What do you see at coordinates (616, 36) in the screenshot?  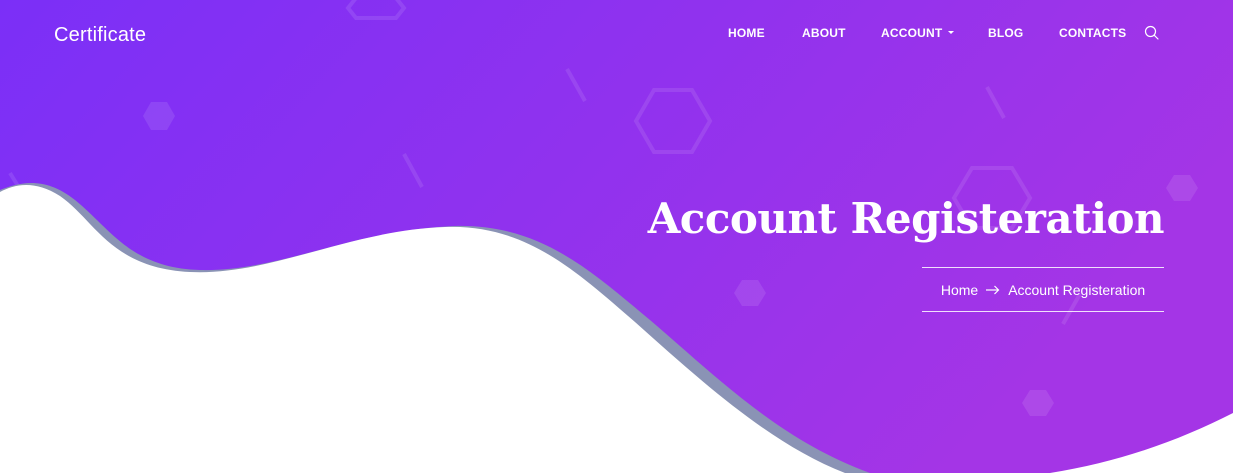 I see `main-nav: HOME ABOUT ACCOUNT BLOG CONTACTS` at bounding box center [616, 36].